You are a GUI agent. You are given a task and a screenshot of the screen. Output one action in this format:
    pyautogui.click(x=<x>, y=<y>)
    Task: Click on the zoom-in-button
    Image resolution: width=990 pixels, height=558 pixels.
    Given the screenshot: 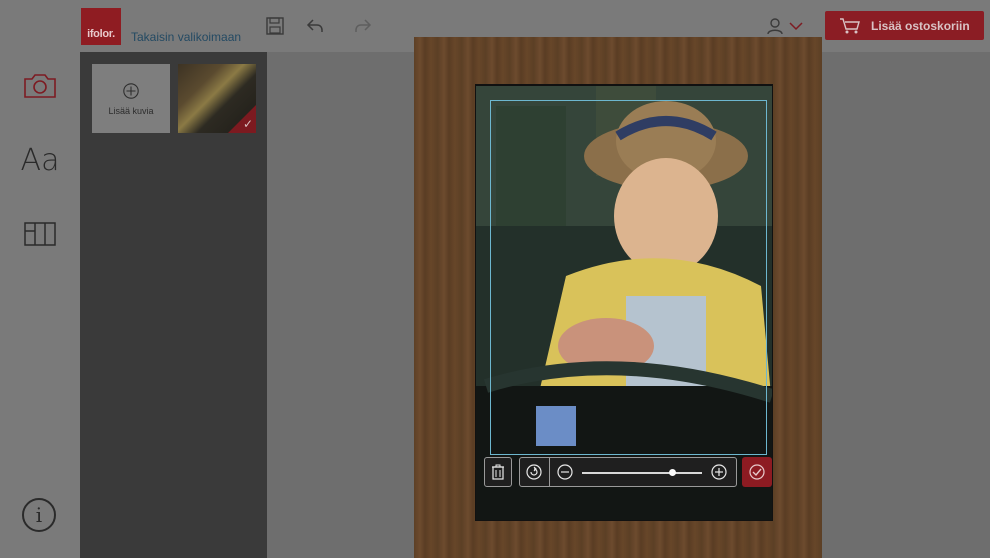 What is the action you would take?
    pyautogui.click(x=719, y=472)
    